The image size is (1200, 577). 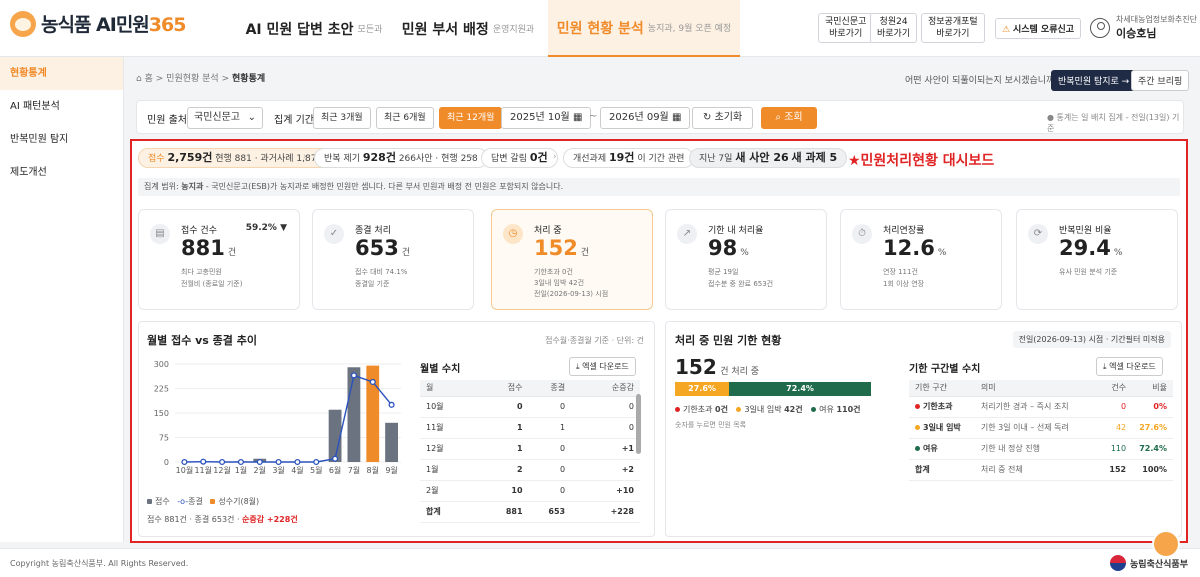 I want to click on prompt-question: 어떤 사안이 되풀이되는지 보시겠습니까?, so click(x=982, y=81).